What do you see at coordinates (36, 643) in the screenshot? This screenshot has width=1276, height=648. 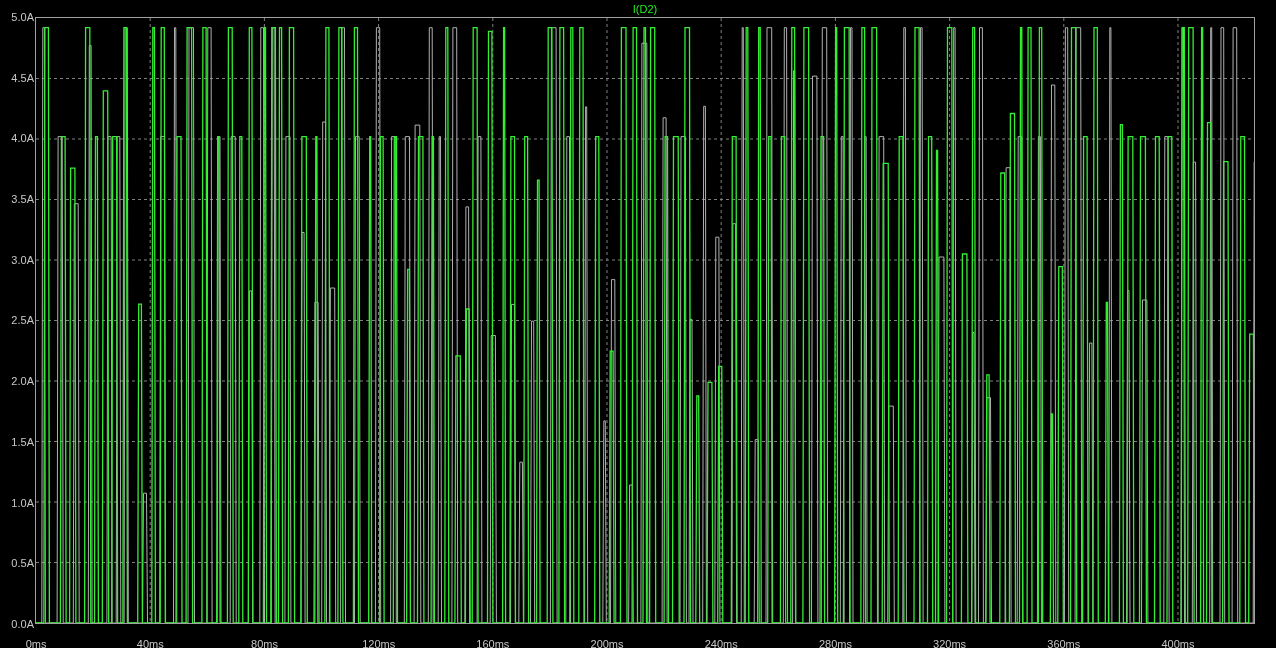 I see `x-axis-label: 0ms` at bounding box center [36, 643].